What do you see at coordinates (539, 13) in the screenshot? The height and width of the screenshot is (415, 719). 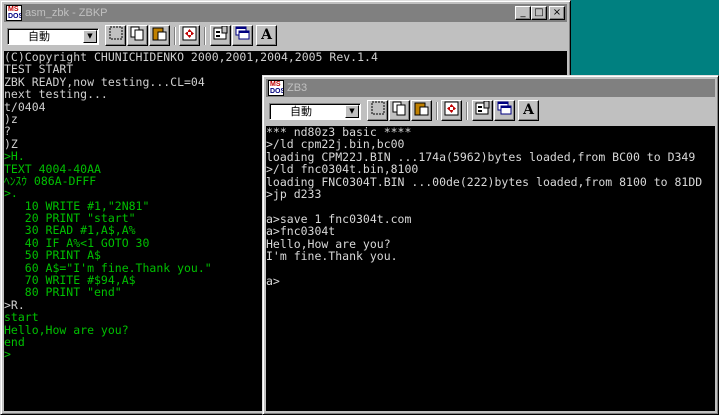 I see `maximize-button: □` at bounding box center [539, 13].